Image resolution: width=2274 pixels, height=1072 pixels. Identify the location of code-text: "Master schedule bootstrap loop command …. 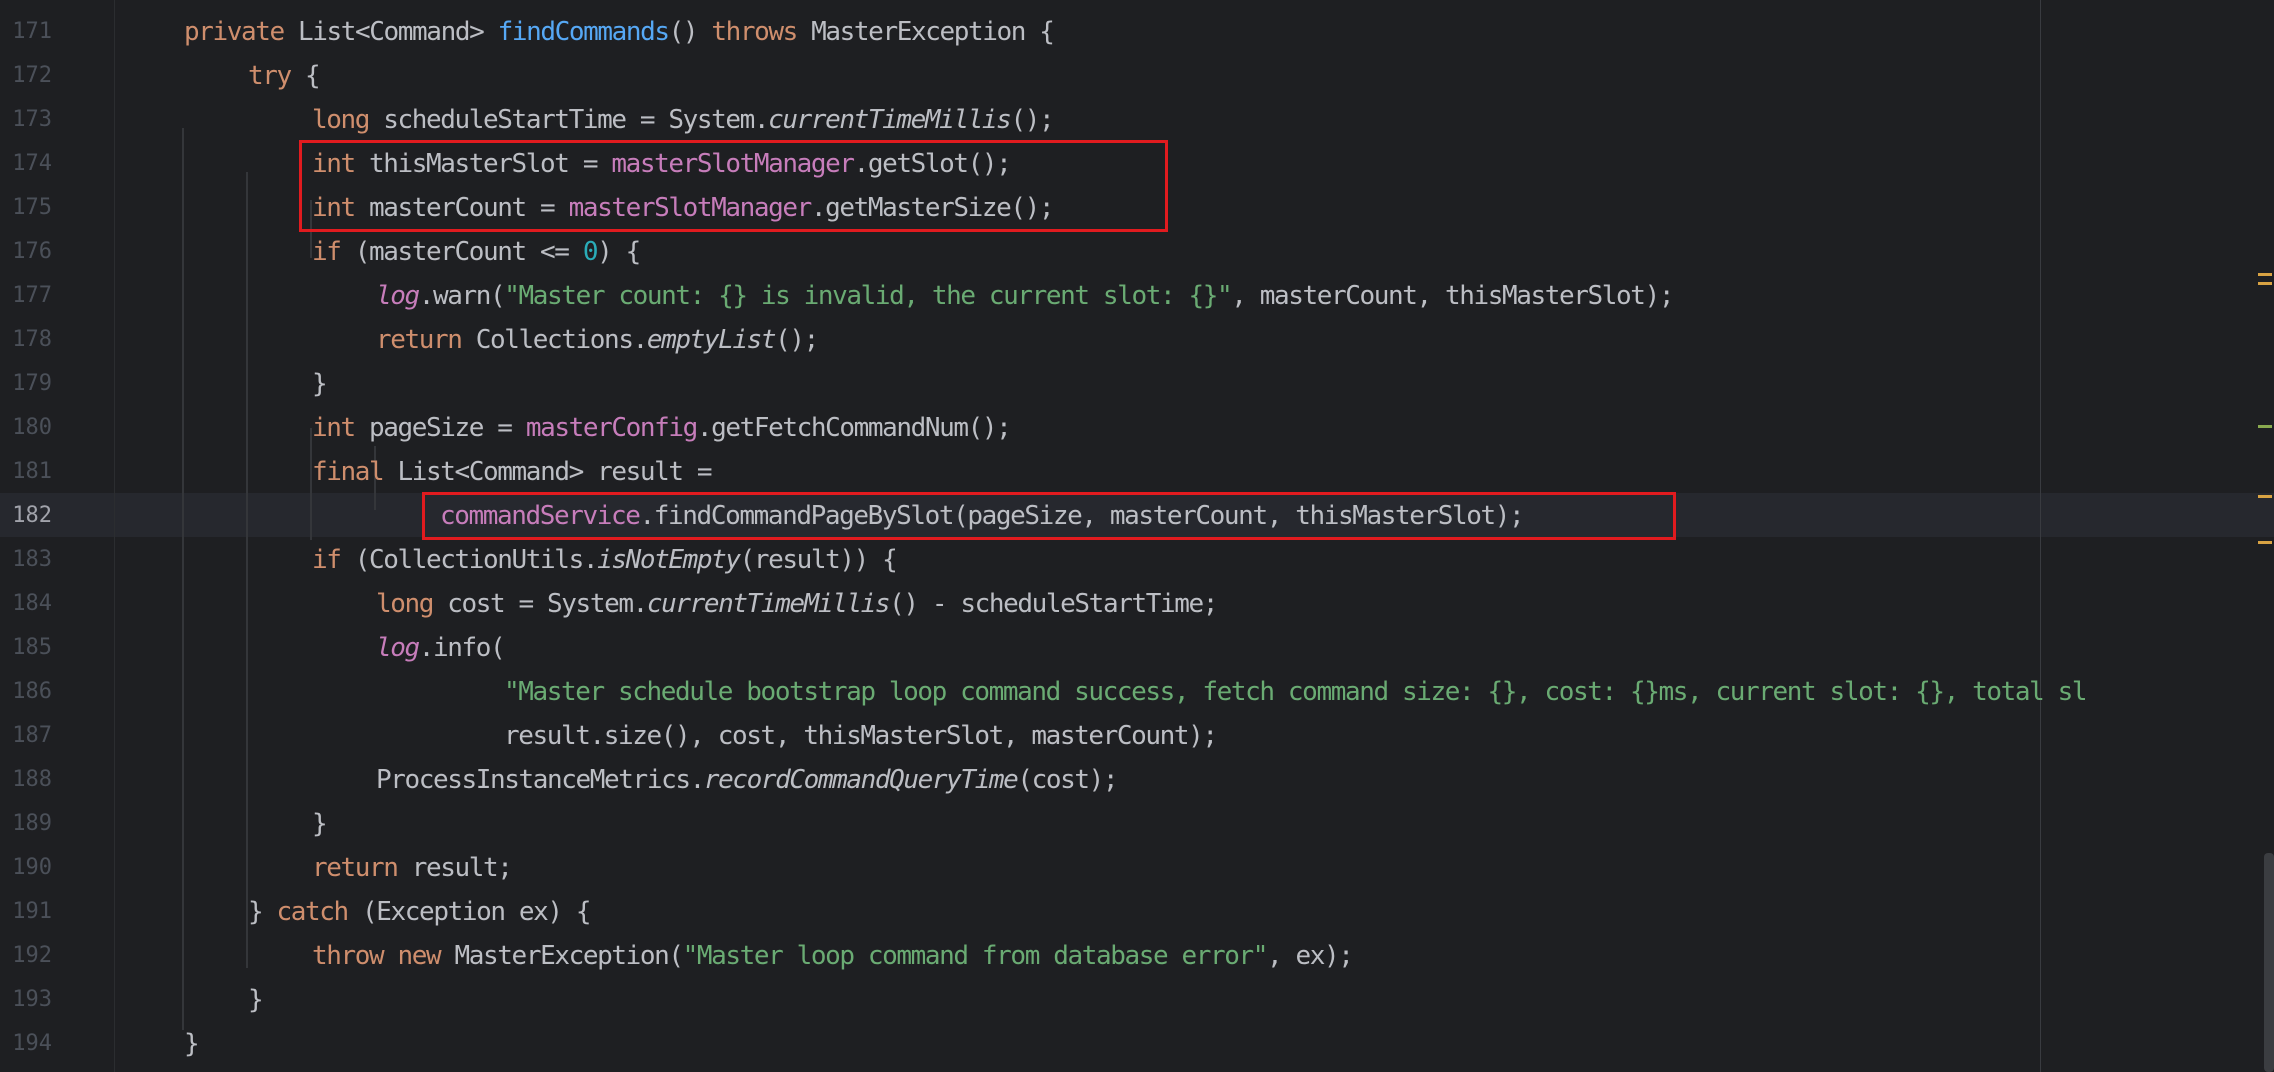
(1296, 692).